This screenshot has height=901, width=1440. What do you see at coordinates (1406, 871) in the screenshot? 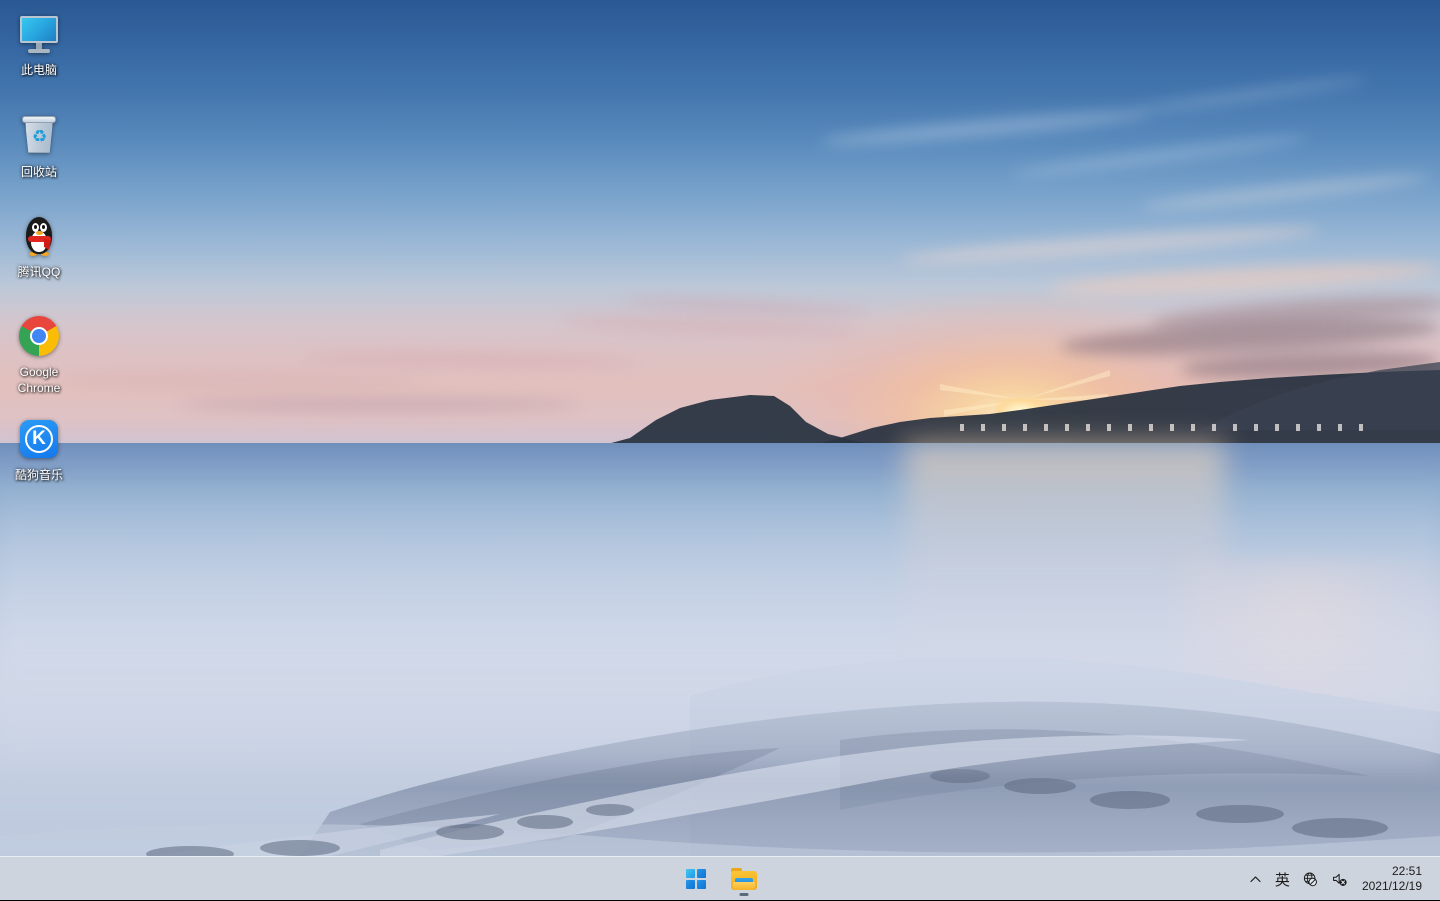
I see `clock-time: 22:51` at bounding box center [1406, 871].